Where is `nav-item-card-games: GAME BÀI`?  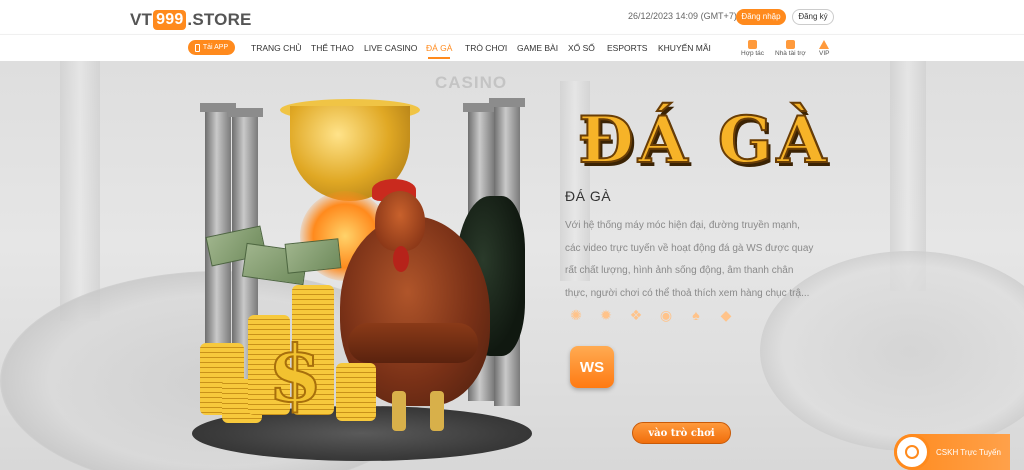 nav-item-card-games: GAME BÀI is located at coordinates (537, 48).